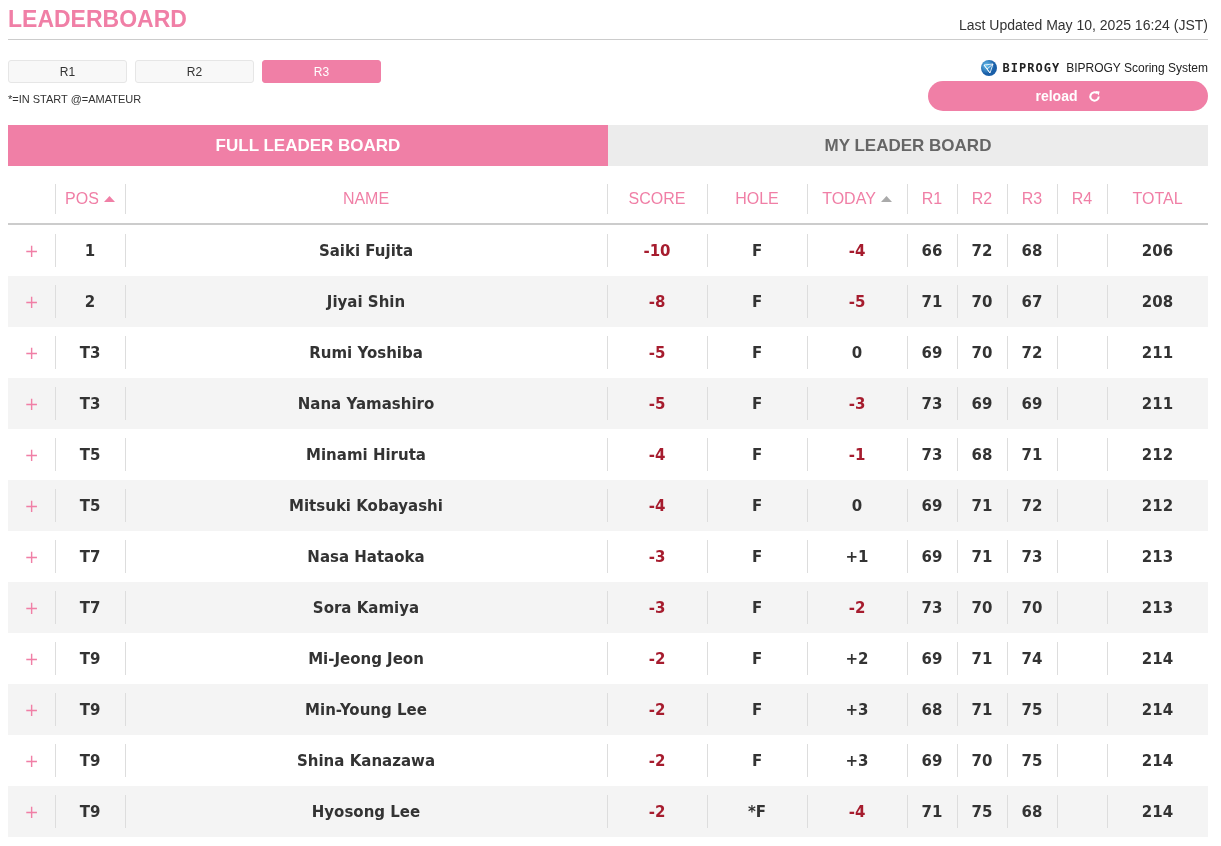 The image size is (1221, 846). I want to click on score: -10, so click(657, 250).